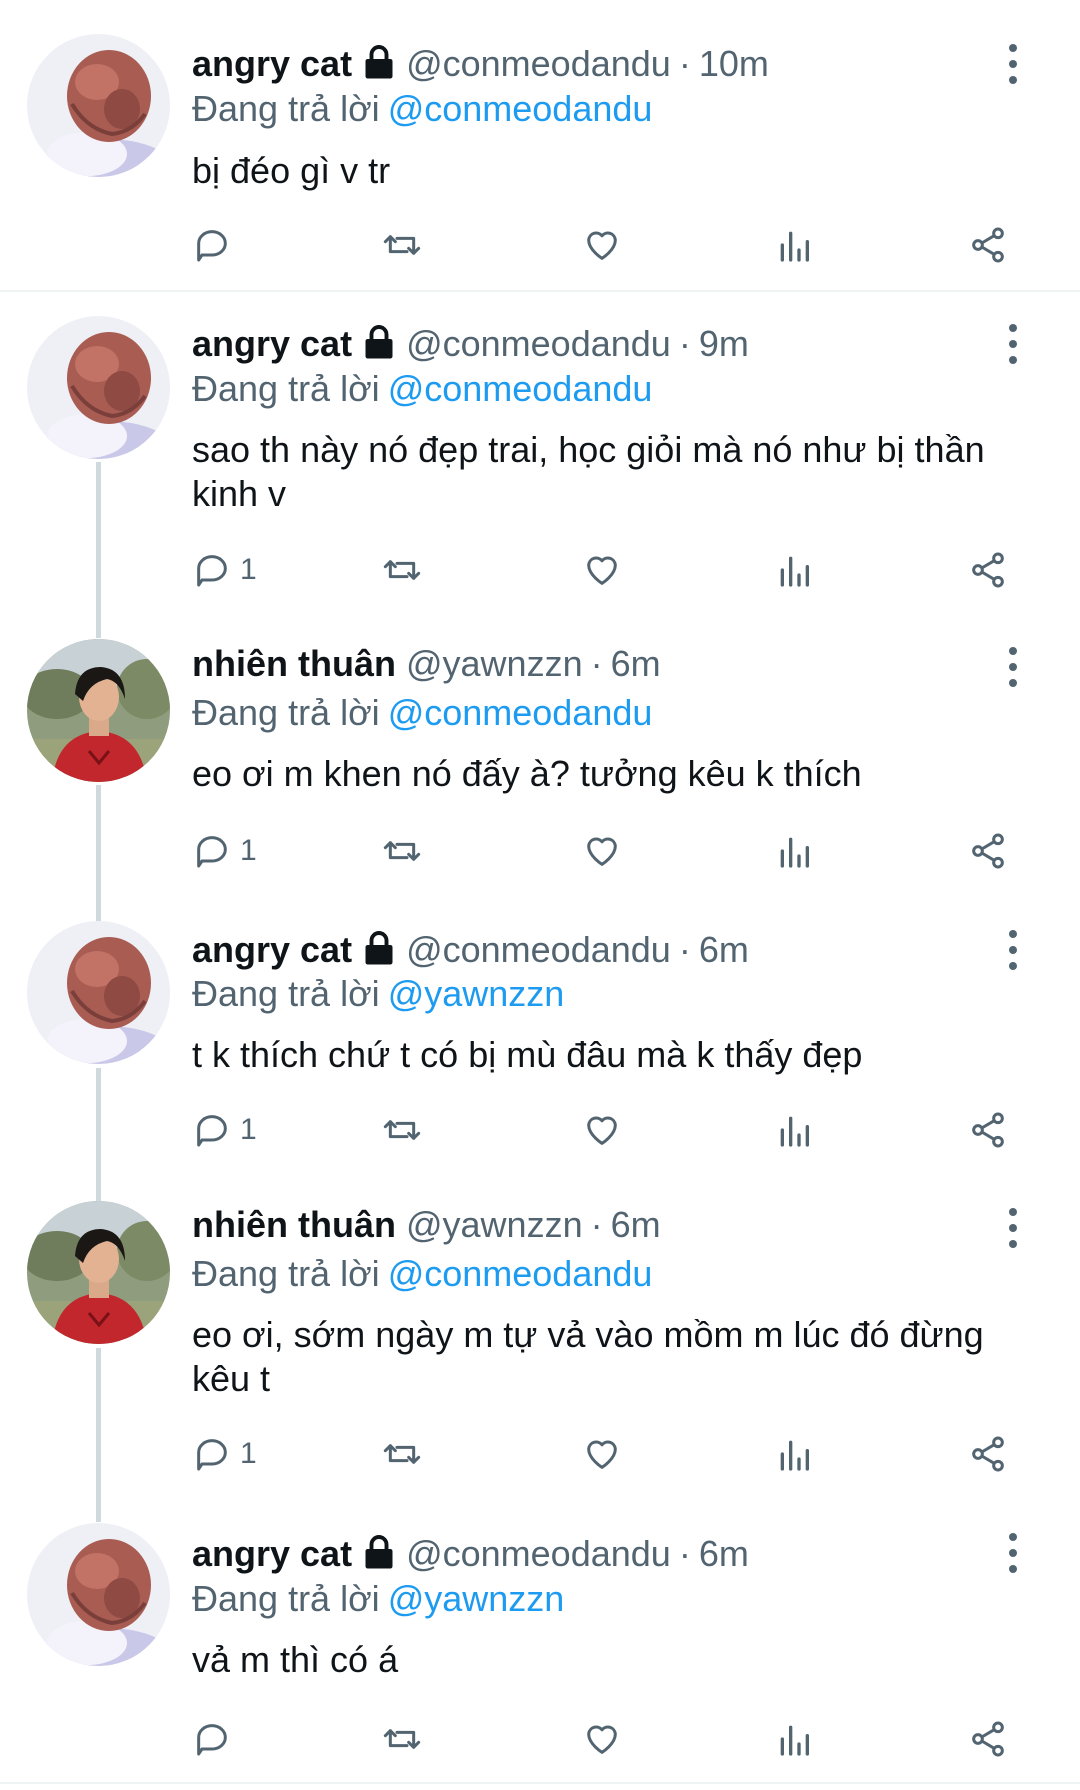 This screenshot has width=1080, height=1790. I want to click on timestamp: 10m, so click(734, 64).